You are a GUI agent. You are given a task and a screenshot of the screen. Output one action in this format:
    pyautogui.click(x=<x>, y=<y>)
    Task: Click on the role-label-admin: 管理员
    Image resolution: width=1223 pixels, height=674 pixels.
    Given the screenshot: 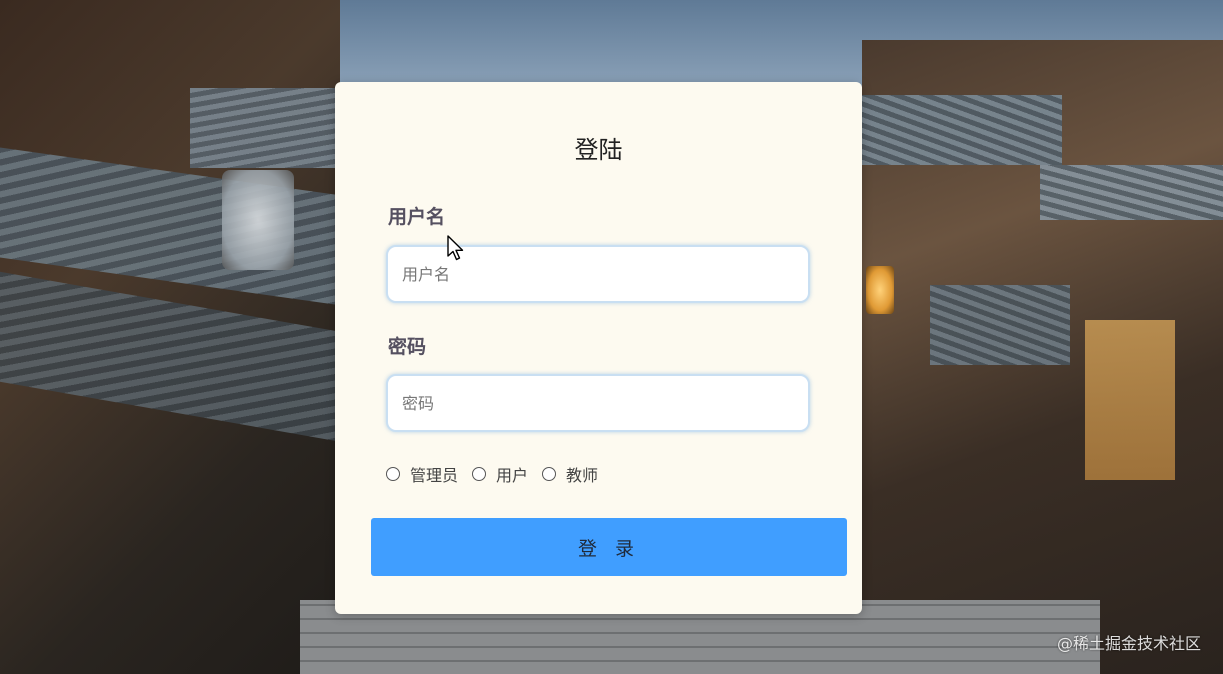 What is the action you would take?
    pyautogui.click(x=434, y=475)
    